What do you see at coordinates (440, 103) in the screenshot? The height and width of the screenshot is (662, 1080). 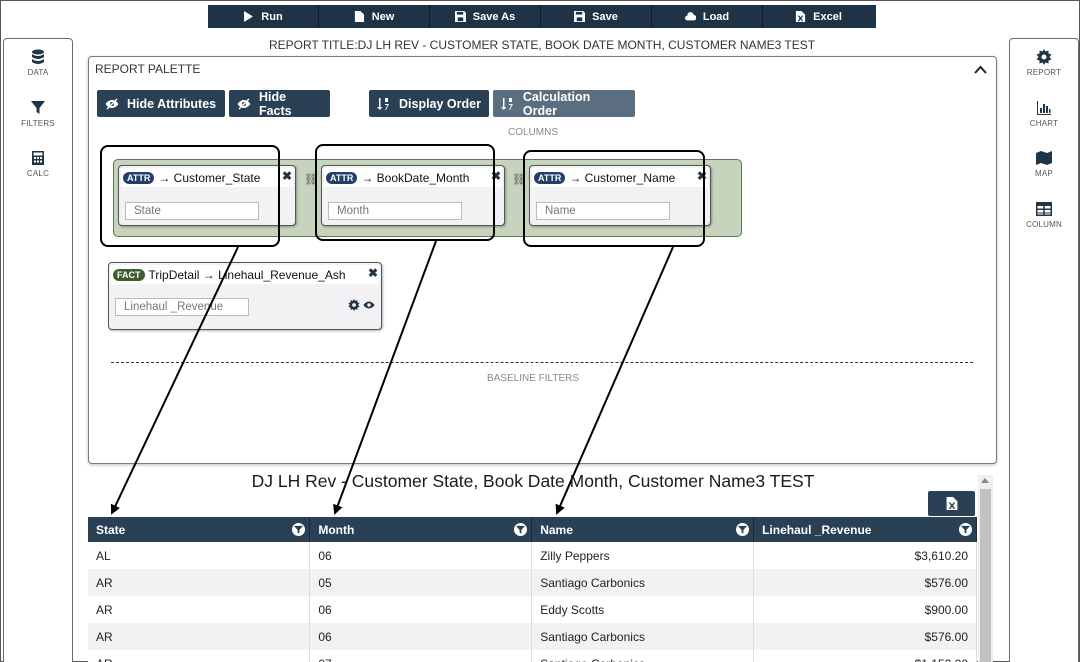 I see `display-order-label: Display Order` at bounding box center [440, 103].